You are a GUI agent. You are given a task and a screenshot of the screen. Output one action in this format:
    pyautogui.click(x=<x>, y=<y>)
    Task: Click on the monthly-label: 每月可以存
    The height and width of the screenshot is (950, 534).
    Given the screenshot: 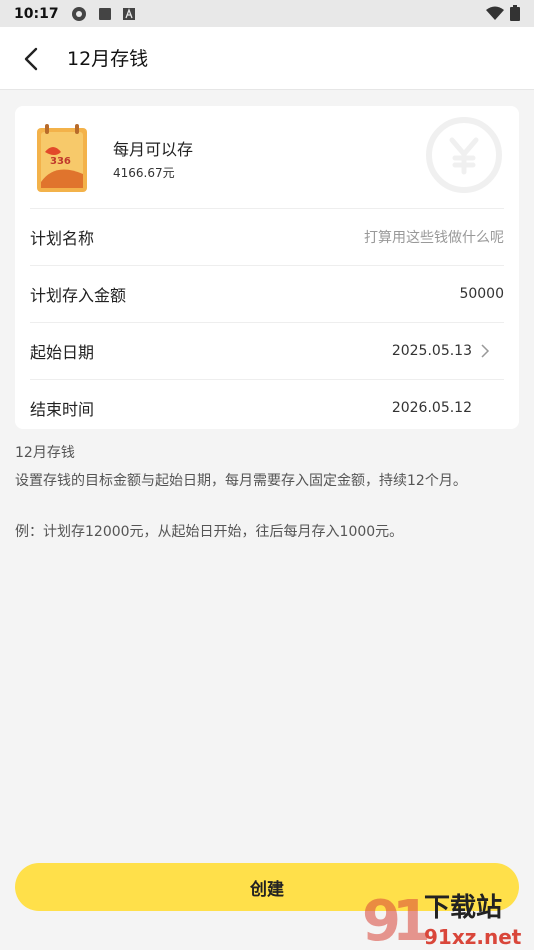 What is the action you would take?
    pyautogui.click(x=153, y=149)
    